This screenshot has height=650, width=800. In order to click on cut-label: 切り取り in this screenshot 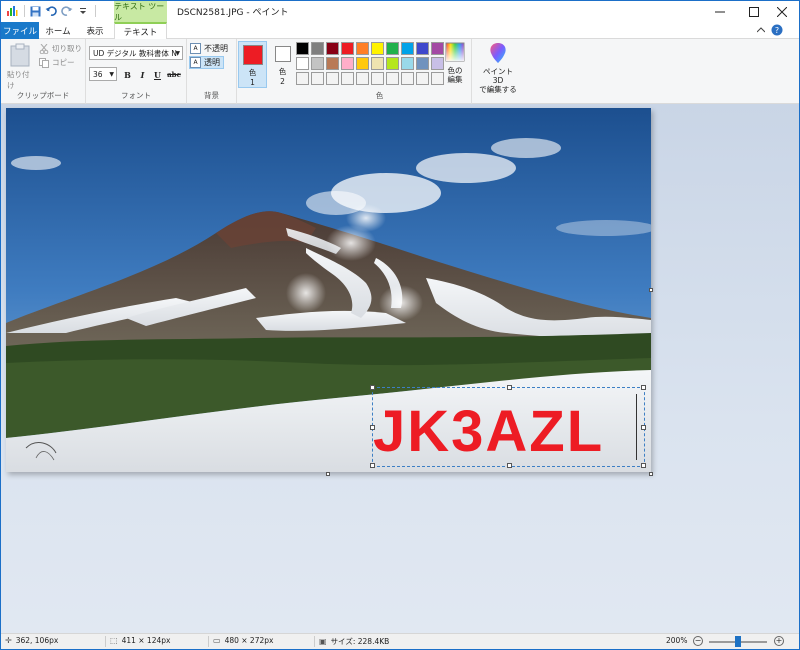, I will do `click(67, 48)`.